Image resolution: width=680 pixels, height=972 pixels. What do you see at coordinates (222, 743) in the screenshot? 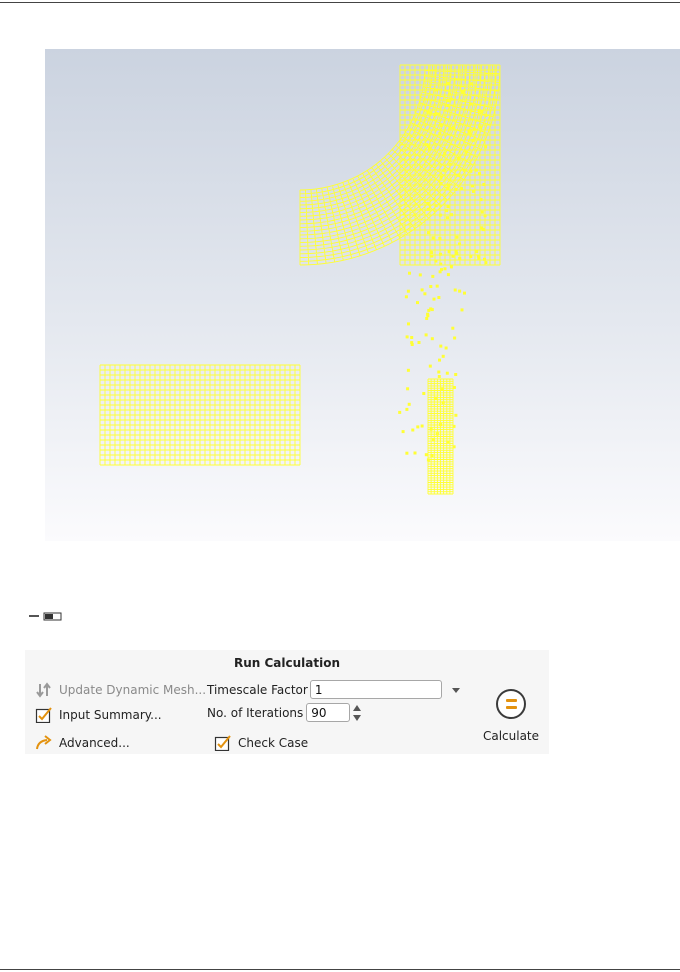
I see `check-case-check-icon` at bounding box center [222, 743].